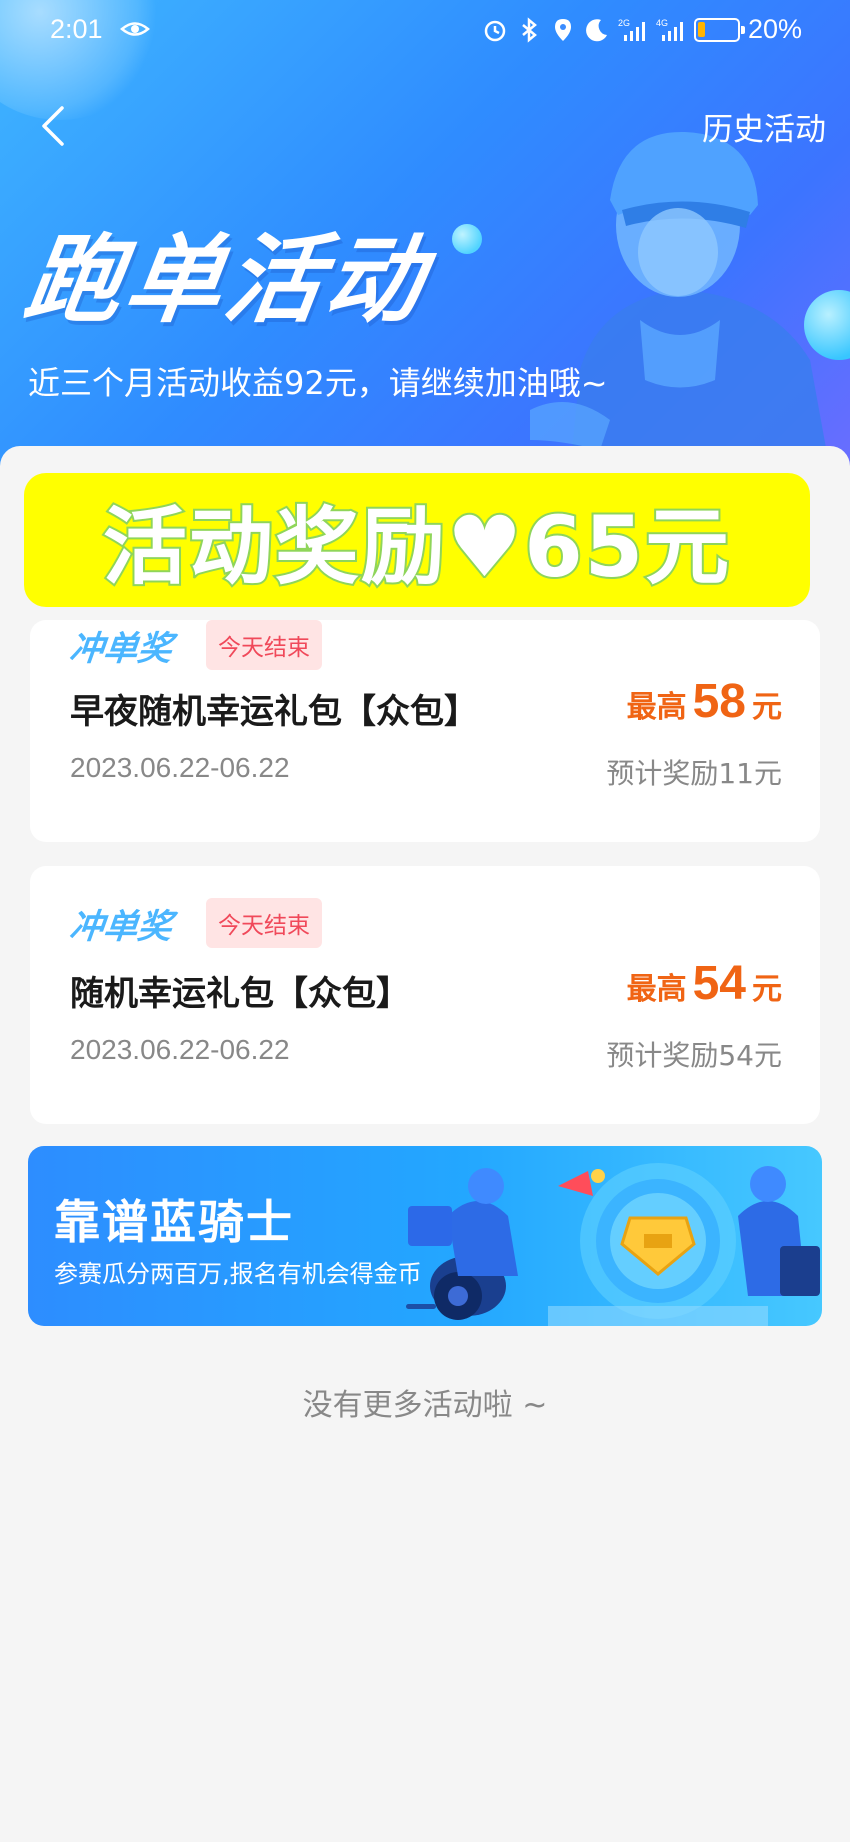  I want to click on earnings-summary: 近三个月活动收益92元，请继续加油哦~, so click(318, 383).